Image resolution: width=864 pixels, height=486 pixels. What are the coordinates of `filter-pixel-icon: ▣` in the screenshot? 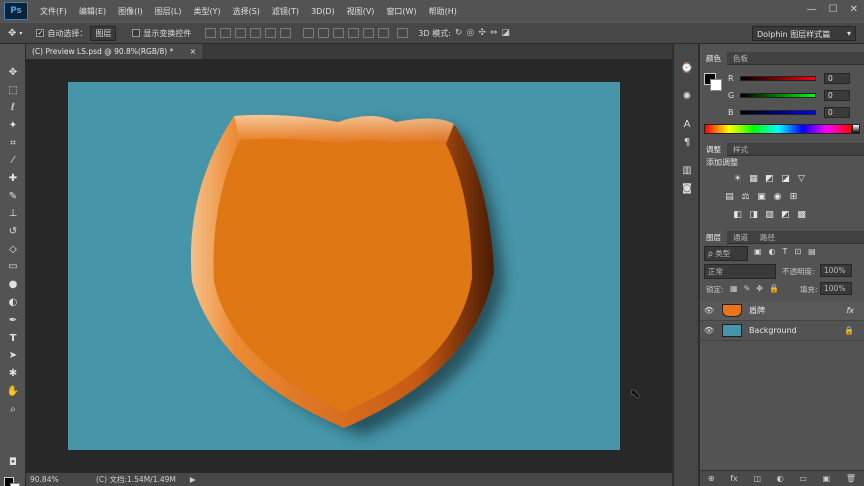 It's located at (758, 251).